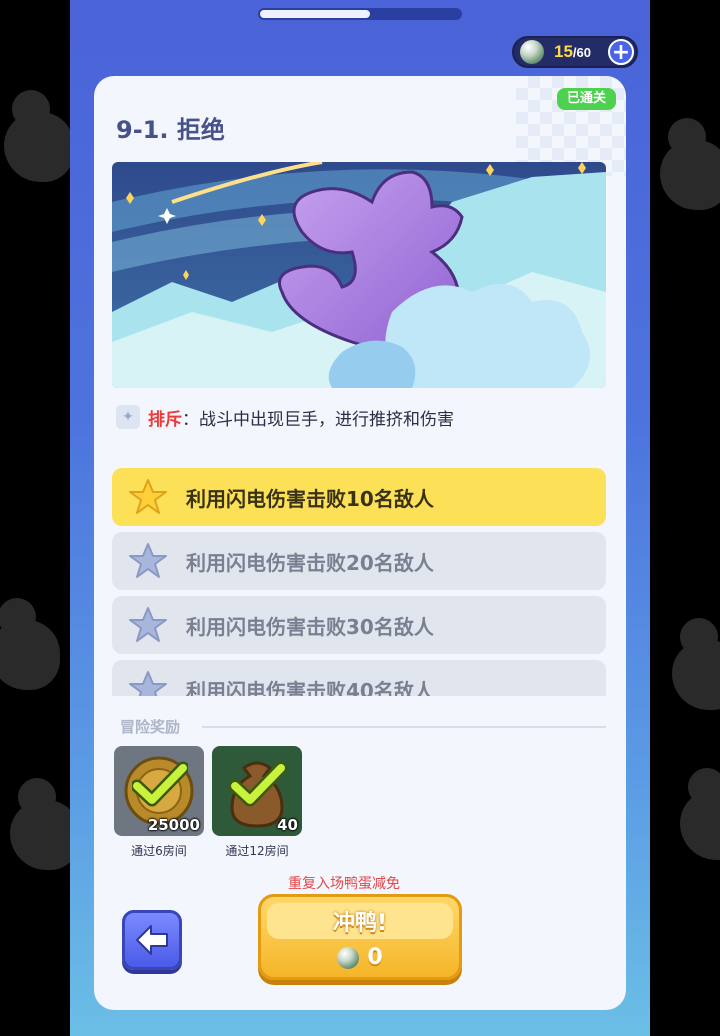 The height and width of the screenshot is (1036, 720). Describe the element at coordinates (360, 923) in the screenshot. I see `go-button-label: 冲鸭!` at that location.